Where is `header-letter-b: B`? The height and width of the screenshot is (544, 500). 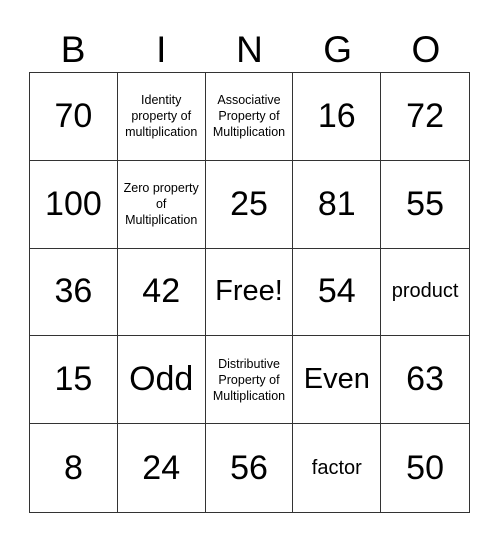 header-letter-b: B is located at coordinates (73, 49).